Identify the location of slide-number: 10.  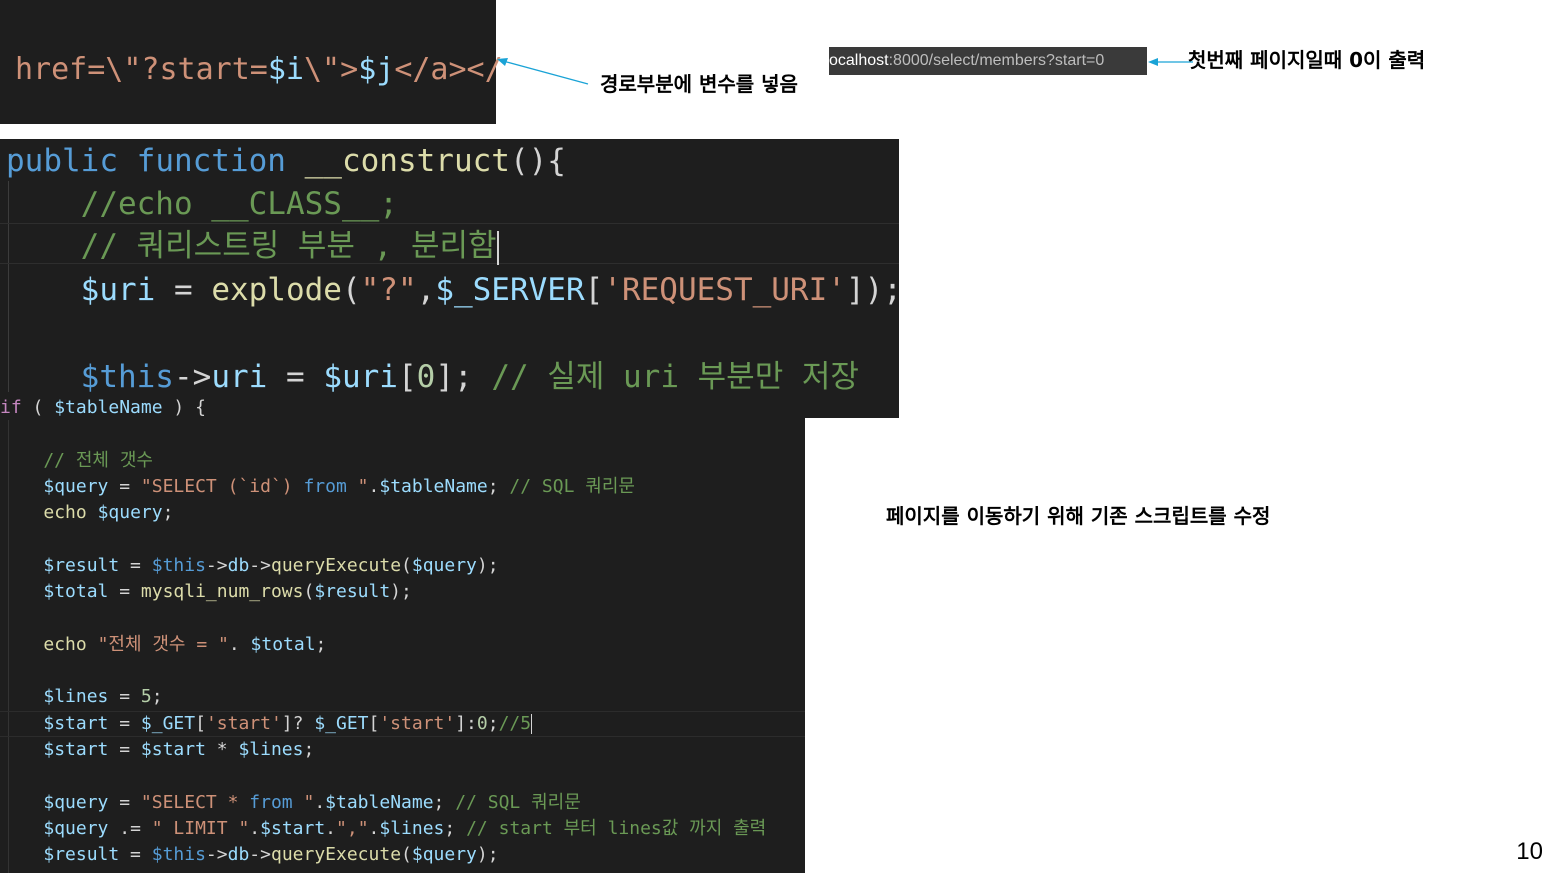
(1529, 851).